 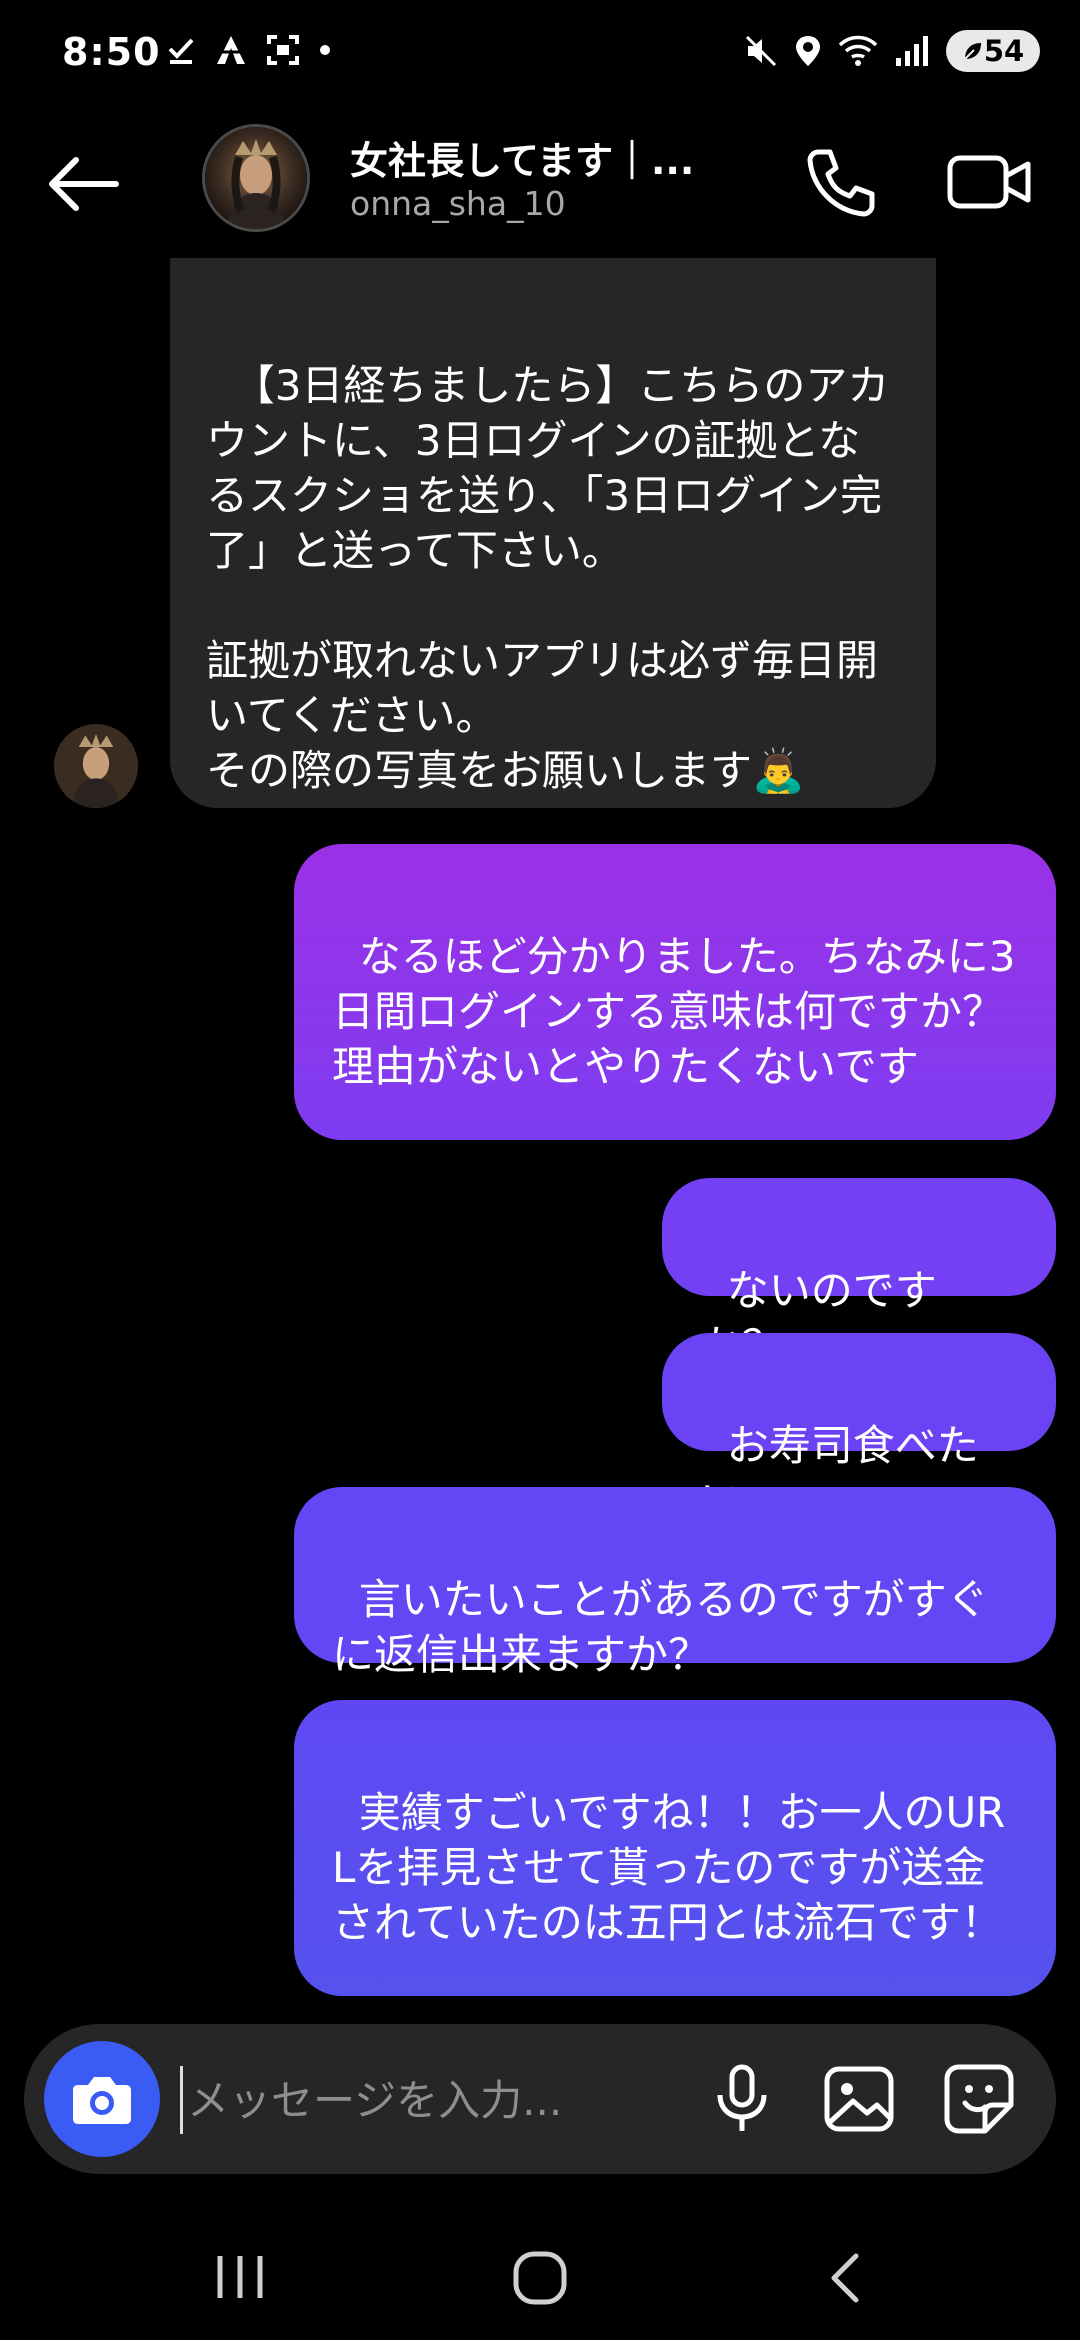 I want to click on status-bar: 8:50 54, so click(x=540, y=55).